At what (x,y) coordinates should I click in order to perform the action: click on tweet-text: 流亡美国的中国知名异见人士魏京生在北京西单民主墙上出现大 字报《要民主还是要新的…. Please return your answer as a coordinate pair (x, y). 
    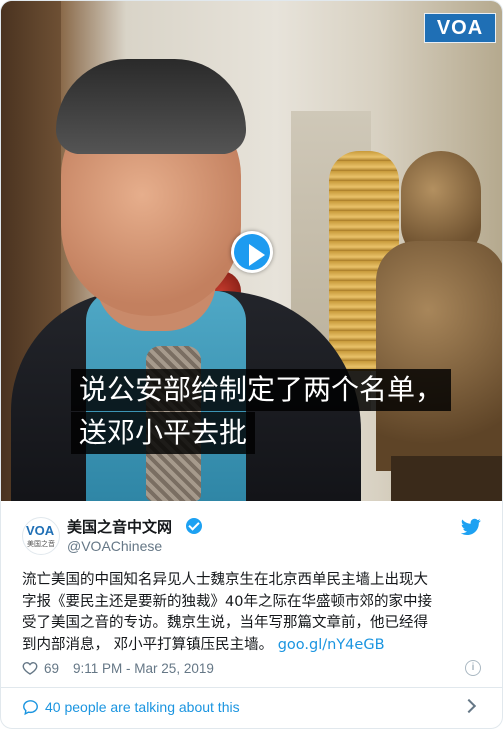
    Looking at the image, I should click on (253, 613).